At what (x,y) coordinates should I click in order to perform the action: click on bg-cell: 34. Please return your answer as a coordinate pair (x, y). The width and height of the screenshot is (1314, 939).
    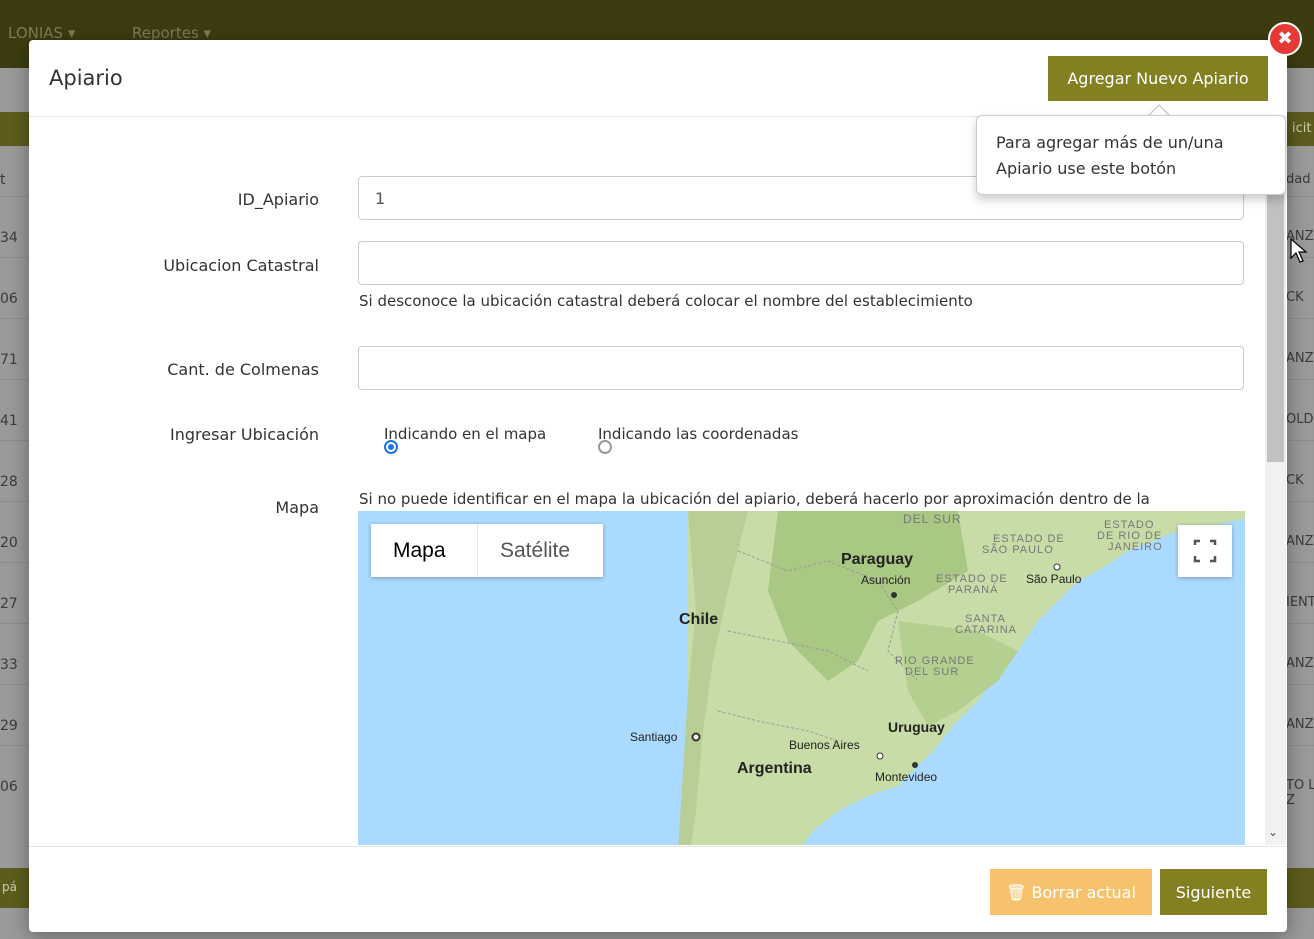
    Looking at the image, I should click on (9, 238).